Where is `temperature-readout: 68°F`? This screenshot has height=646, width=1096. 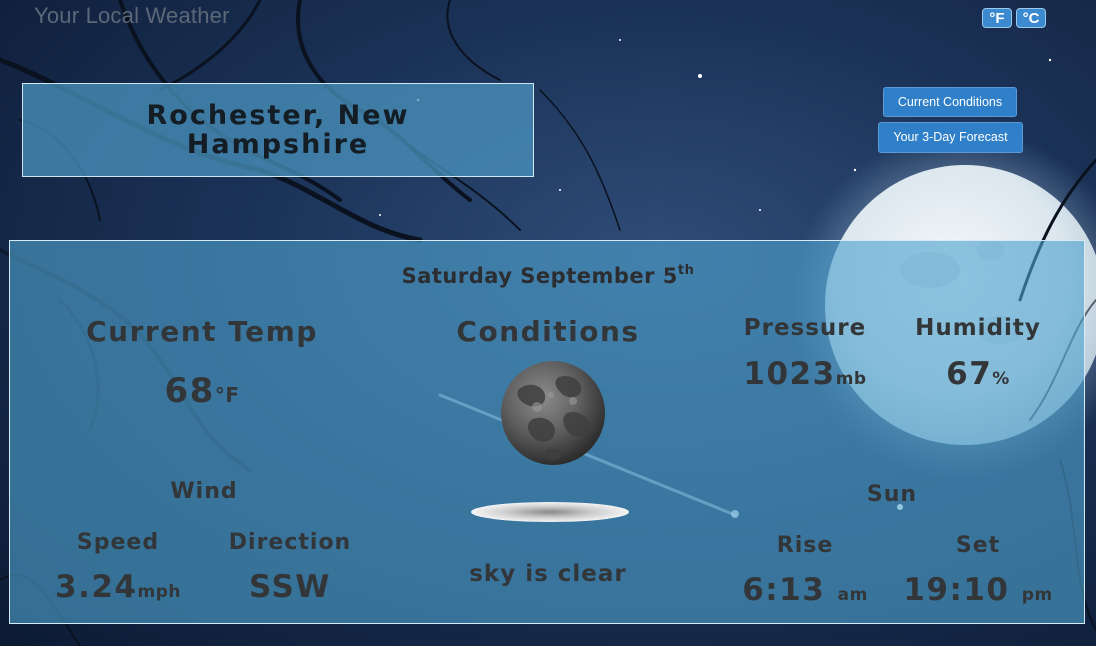
temperature-readout: 68°F is located at coordinates (202, 391).